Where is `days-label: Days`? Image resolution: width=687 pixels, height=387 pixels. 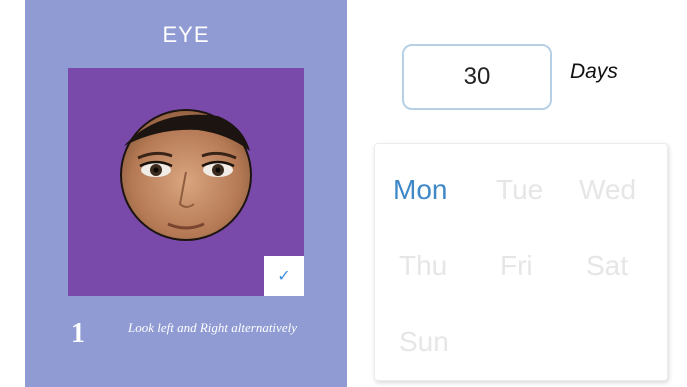
days-label: Days is located at coordinates (594, 71).